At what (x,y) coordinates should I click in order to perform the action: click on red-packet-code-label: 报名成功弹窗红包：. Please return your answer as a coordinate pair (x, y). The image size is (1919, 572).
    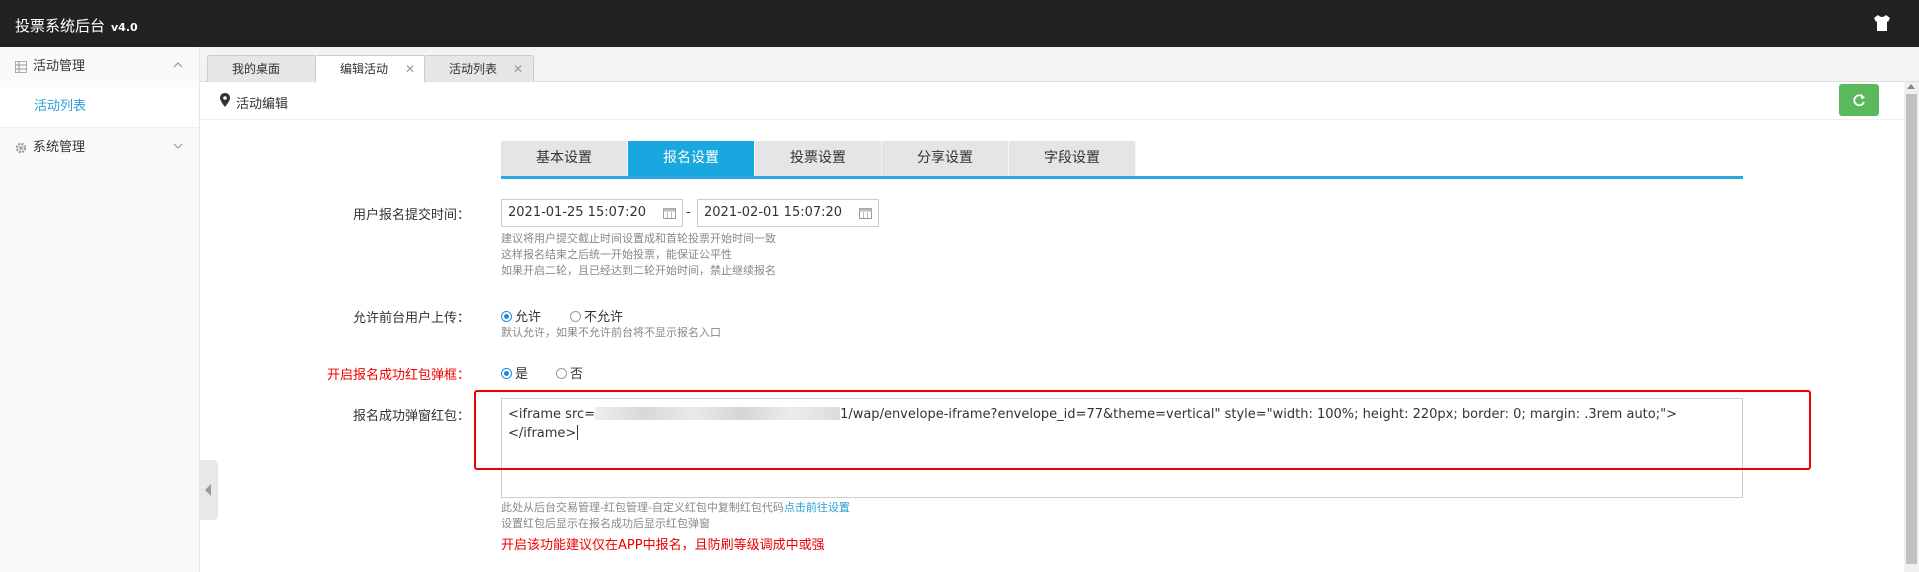
    Looking at the image, I should click on (411, 416).